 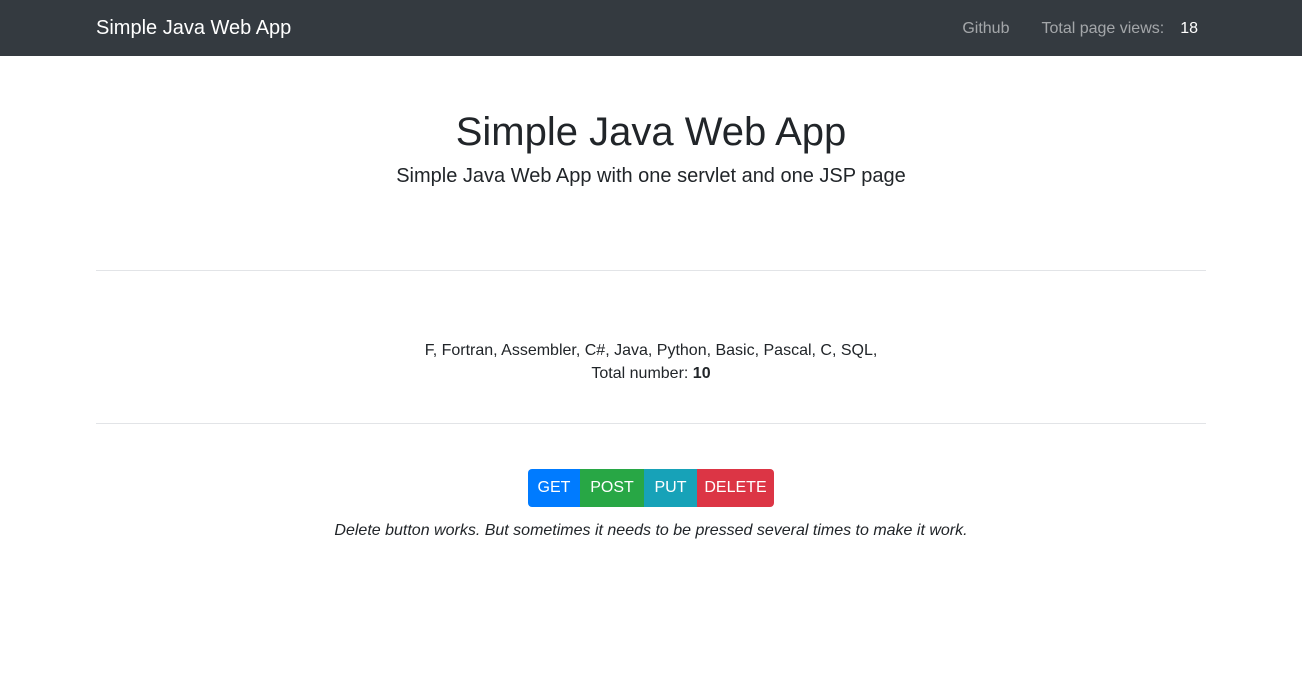 I want to click on total-number-line: Total number: 10, so click(x=651, y=374).